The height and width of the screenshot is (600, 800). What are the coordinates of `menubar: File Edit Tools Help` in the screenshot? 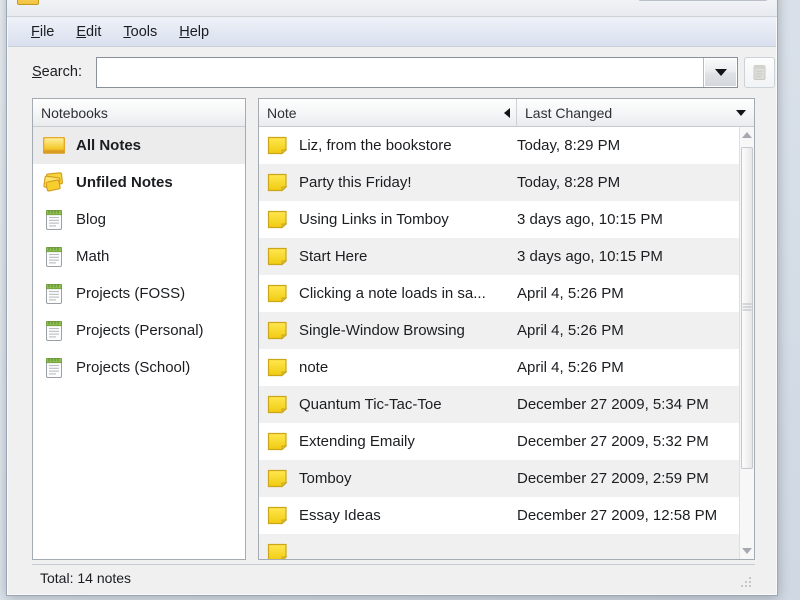 It's located at (392, 32).